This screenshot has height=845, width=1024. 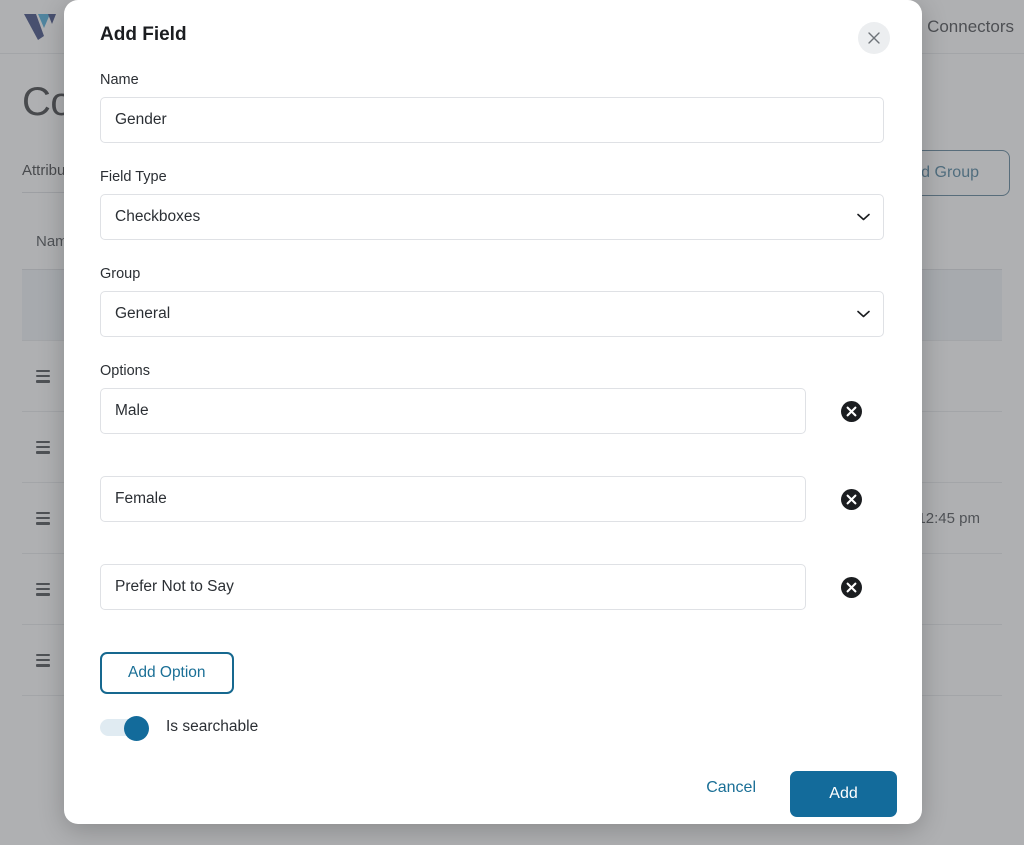 I want to click on name-field-block: Name Gender, so click(x=493, y=107).